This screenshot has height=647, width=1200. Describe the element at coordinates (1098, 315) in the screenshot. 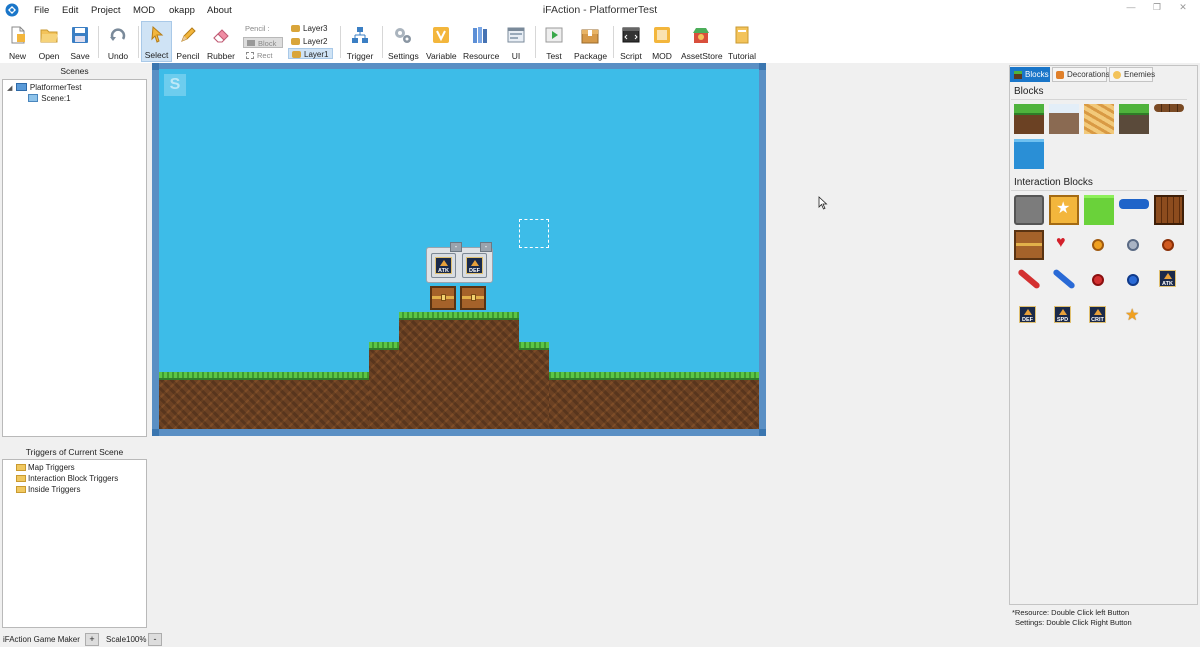

I see `crit-palette-item: CRIT` at that location.